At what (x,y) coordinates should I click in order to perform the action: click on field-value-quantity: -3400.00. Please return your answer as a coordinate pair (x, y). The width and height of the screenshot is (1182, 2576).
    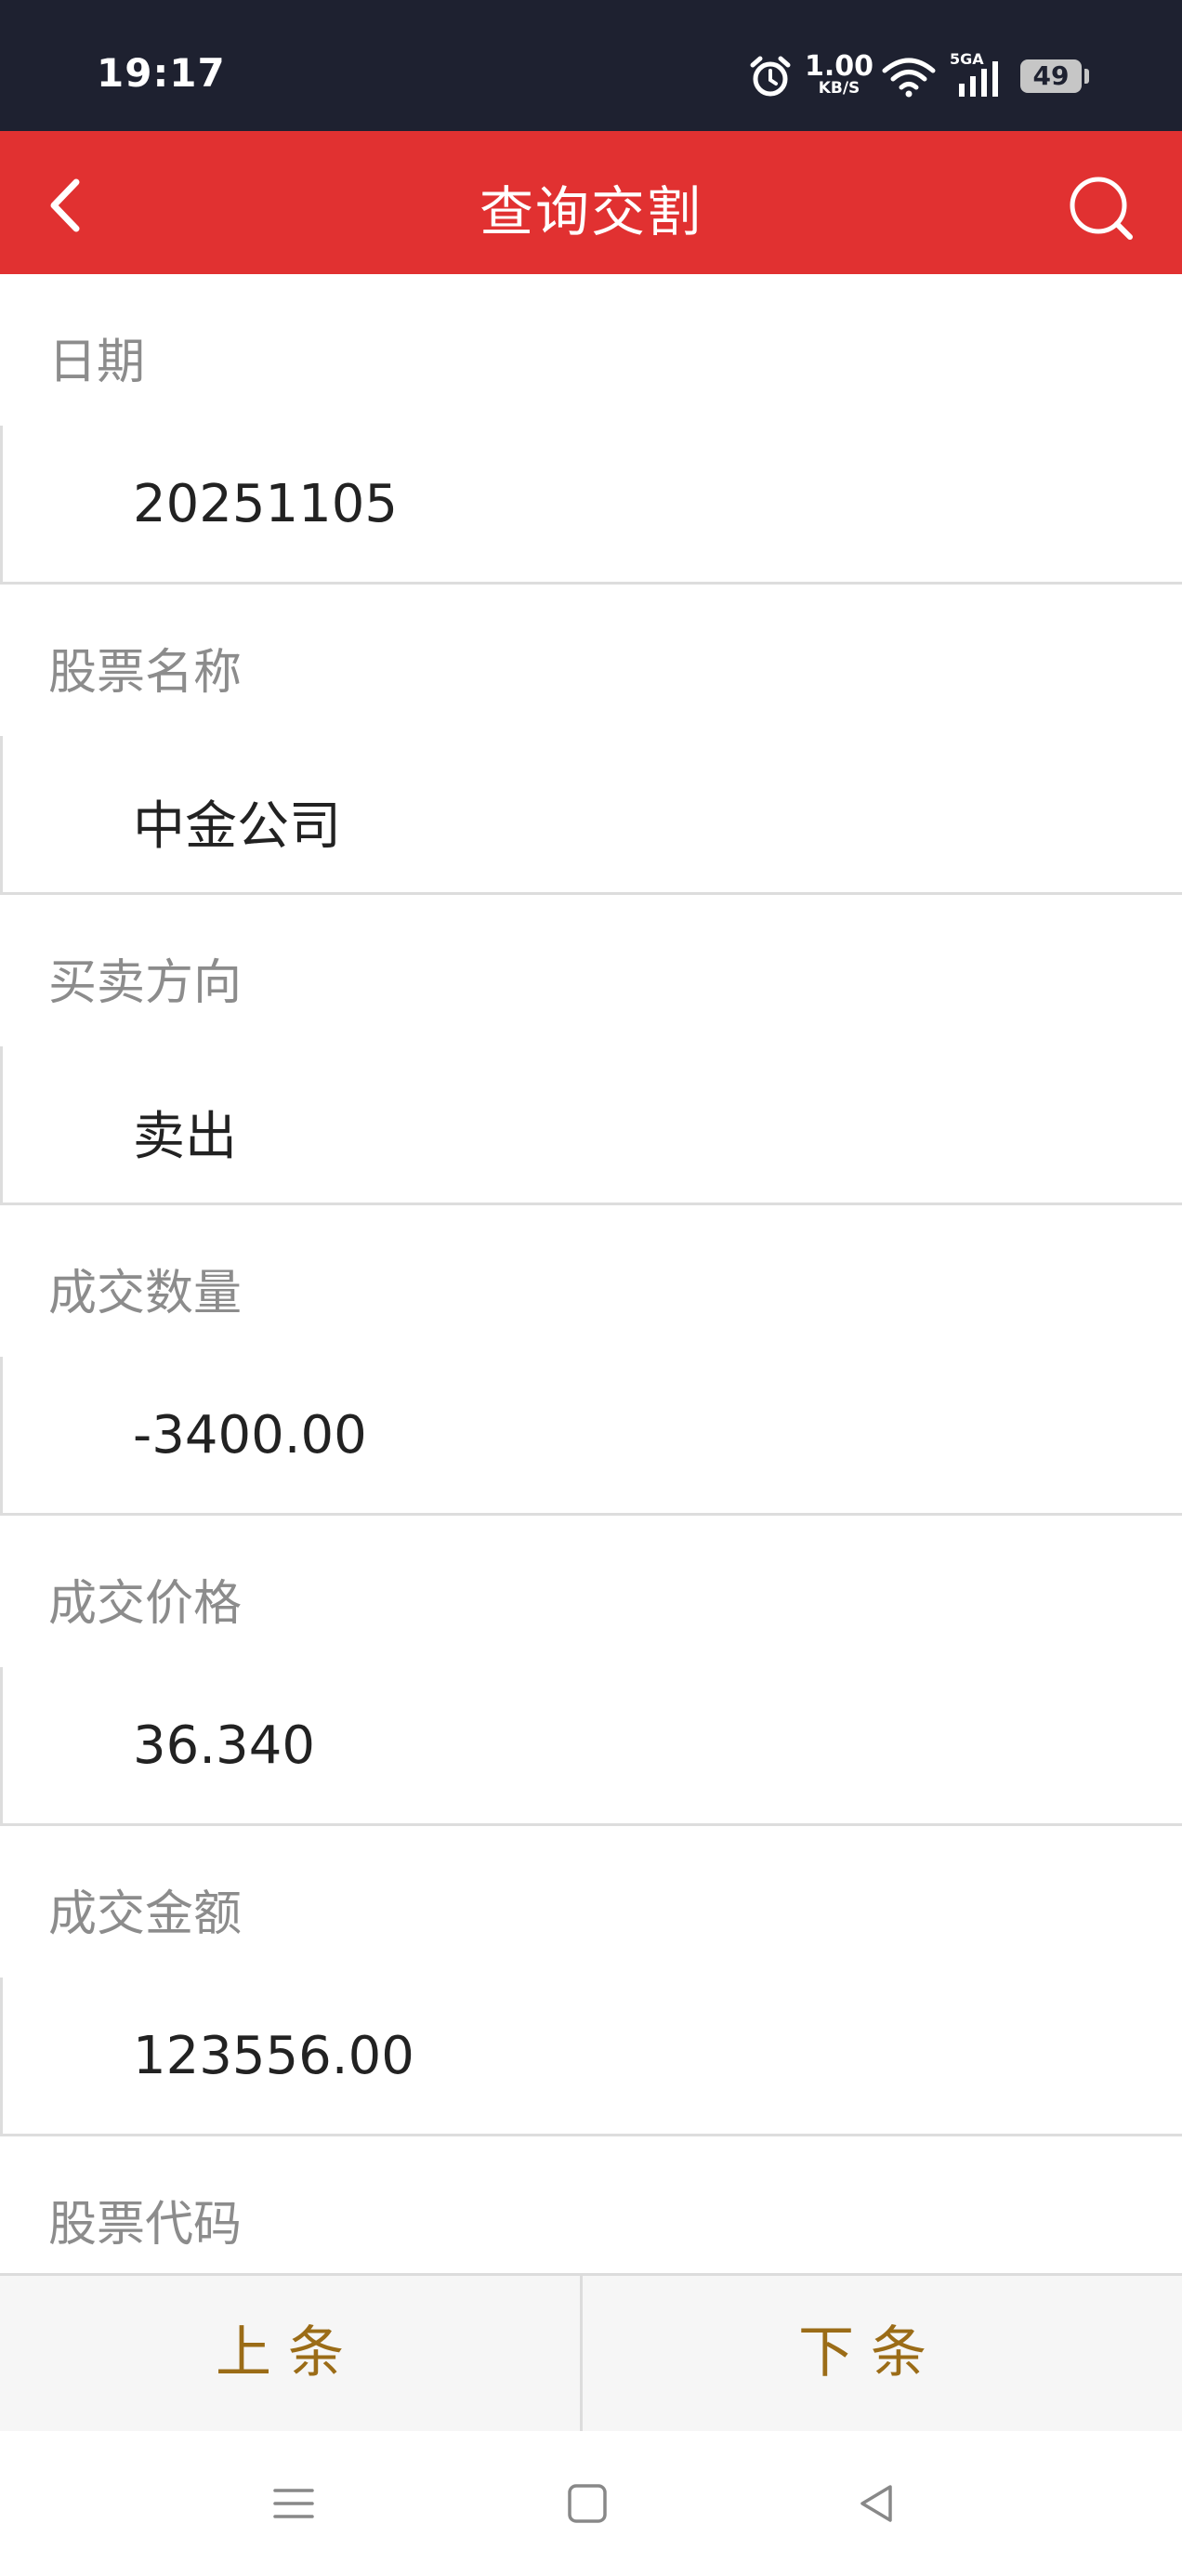
    Looking at the image, I should click on (591, 1436).